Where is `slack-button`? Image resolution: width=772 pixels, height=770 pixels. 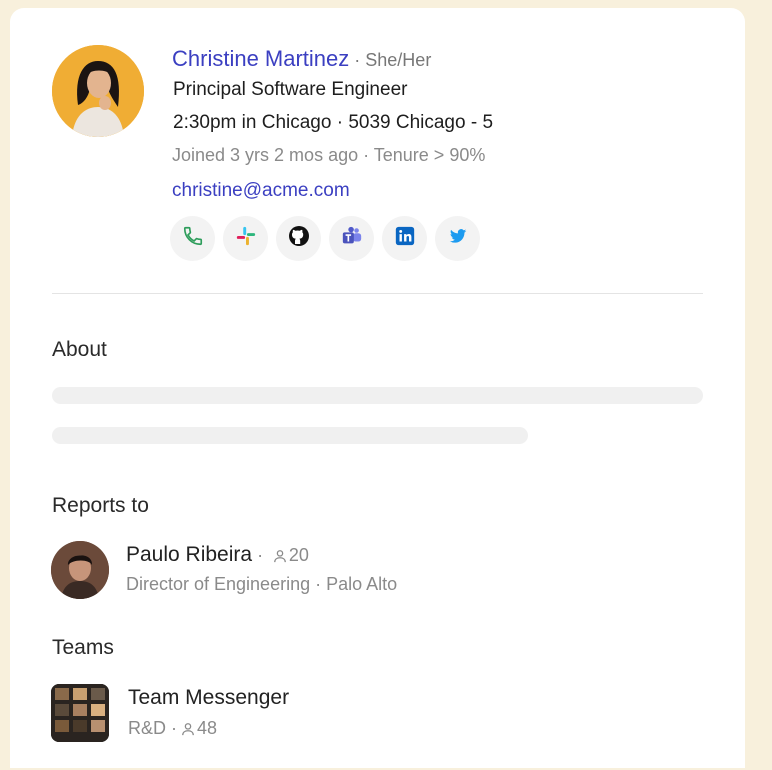
slack-button is located at coordinates (245, 238).